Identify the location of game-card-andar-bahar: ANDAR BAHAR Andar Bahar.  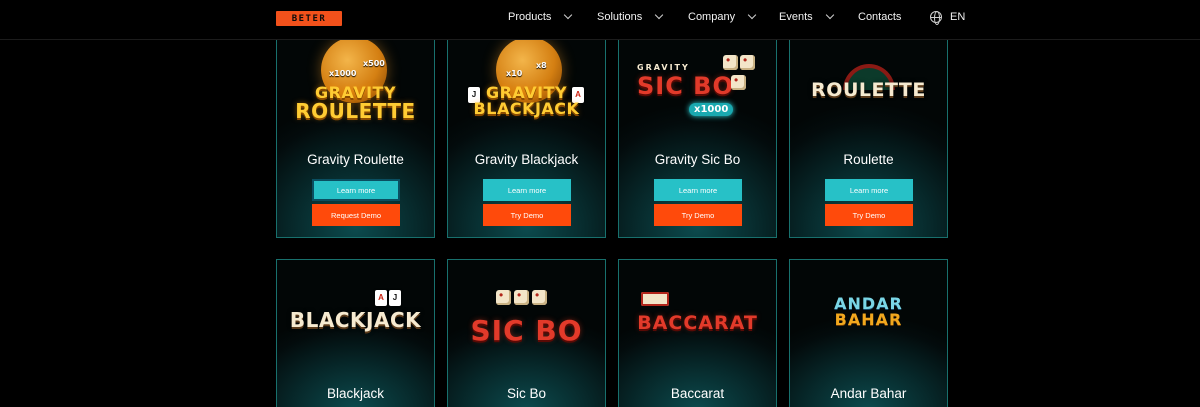
(868, 333).